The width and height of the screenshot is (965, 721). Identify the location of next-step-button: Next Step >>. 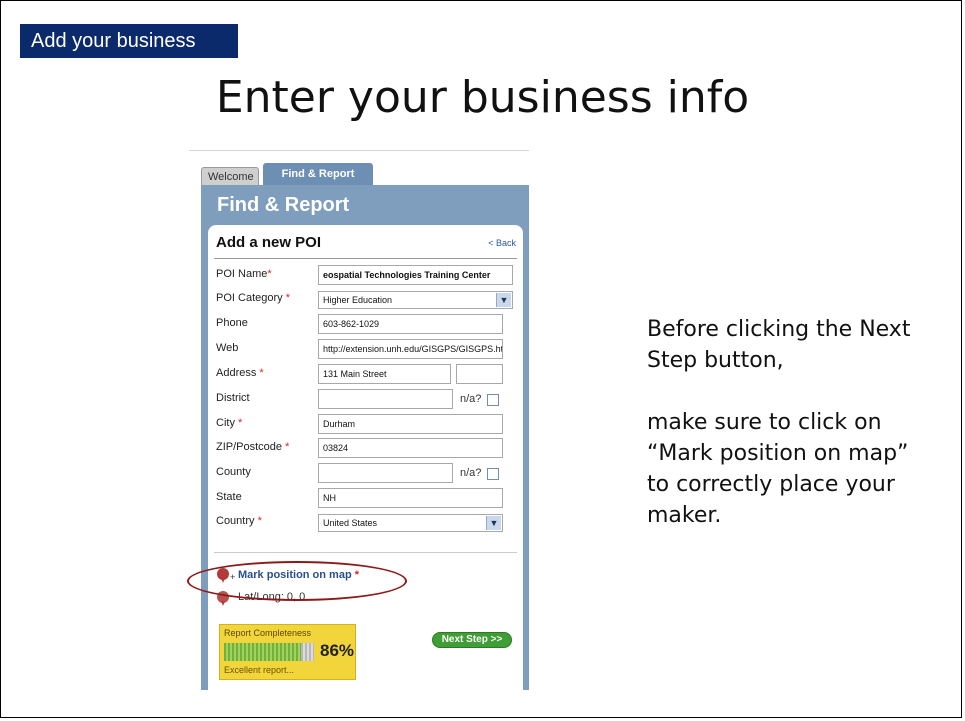
(472, 640).